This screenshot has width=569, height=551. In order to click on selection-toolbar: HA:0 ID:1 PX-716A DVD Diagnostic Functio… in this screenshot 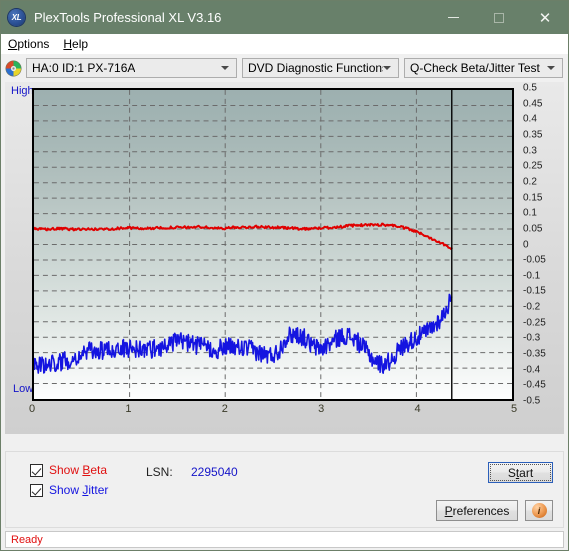, I will do `click(284, 68)`.